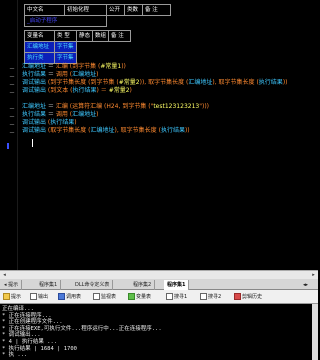  What do you see at coordinates (39, 58) in the screenshot?
I see `table-cell: 执行类` at bounding box center [39, 58].